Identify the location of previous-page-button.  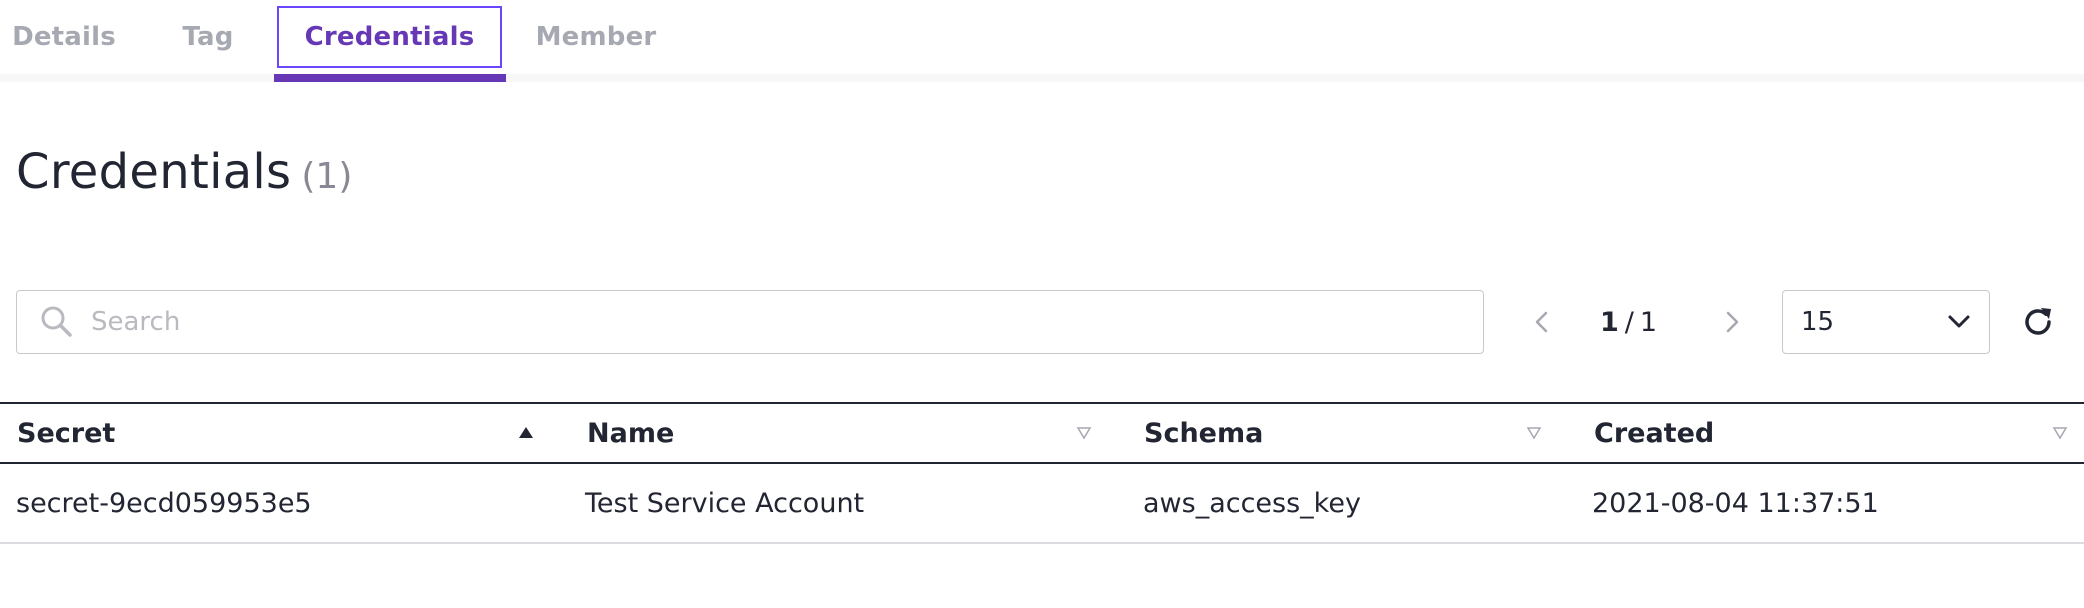
(1542, 322).